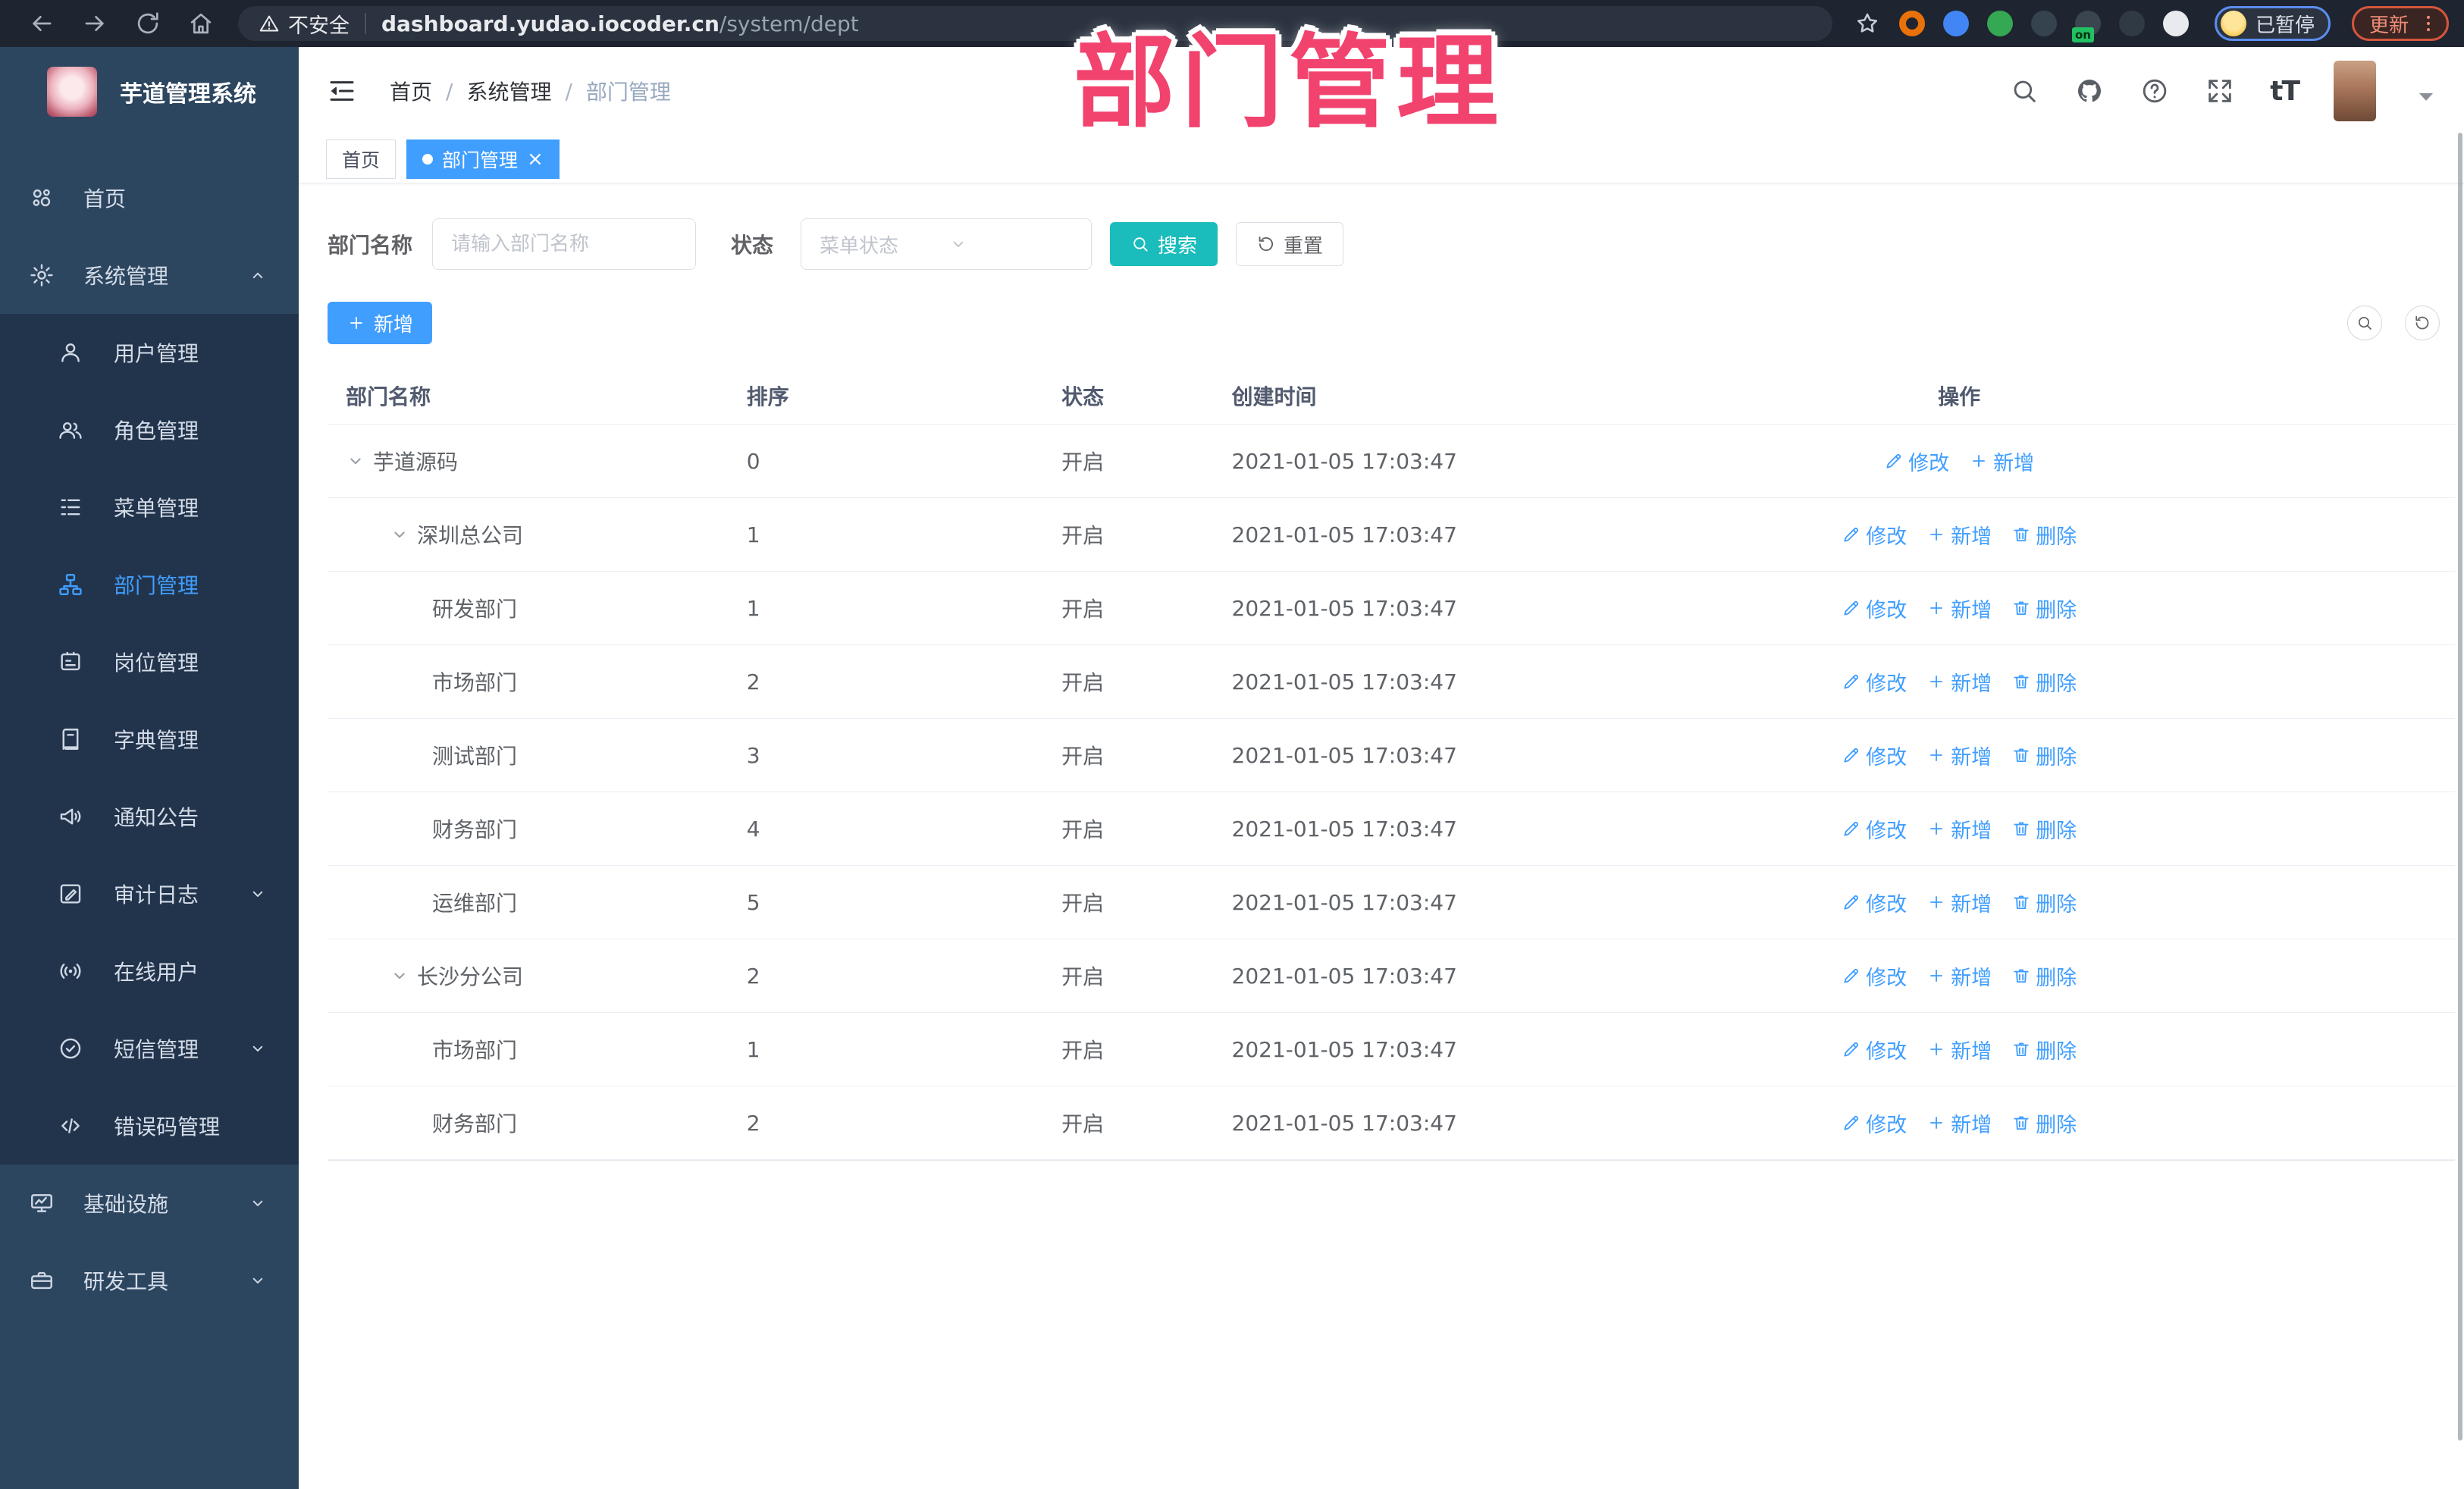 The width and height of the screenshot is (2464, 1489). What do you see at coordinates (342, 91) in the screenshot?
I see `hamburger-icon` at bounding box center [342, 91].